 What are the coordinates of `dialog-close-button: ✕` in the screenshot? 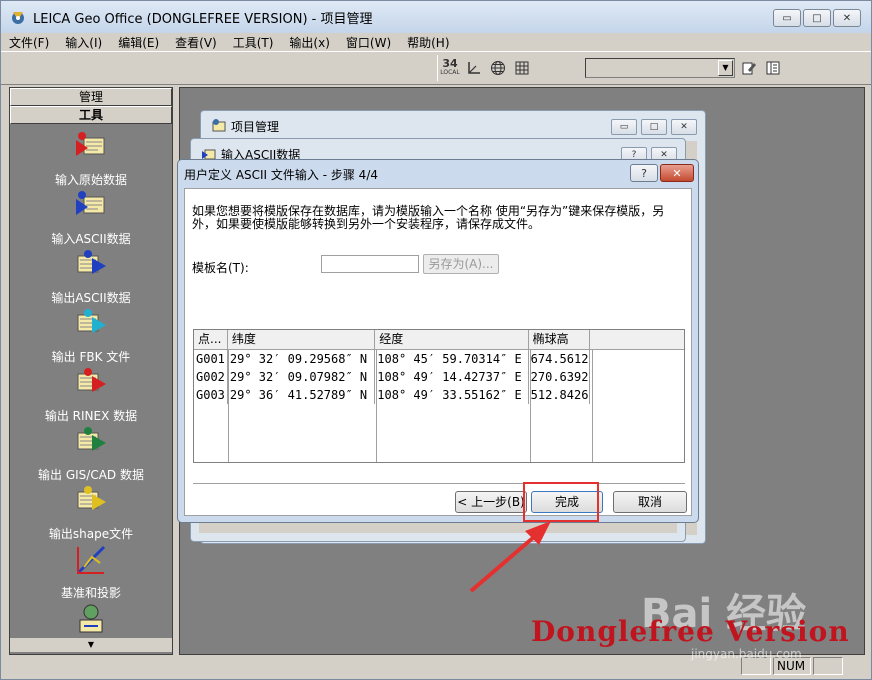 It's located at (677, 173).